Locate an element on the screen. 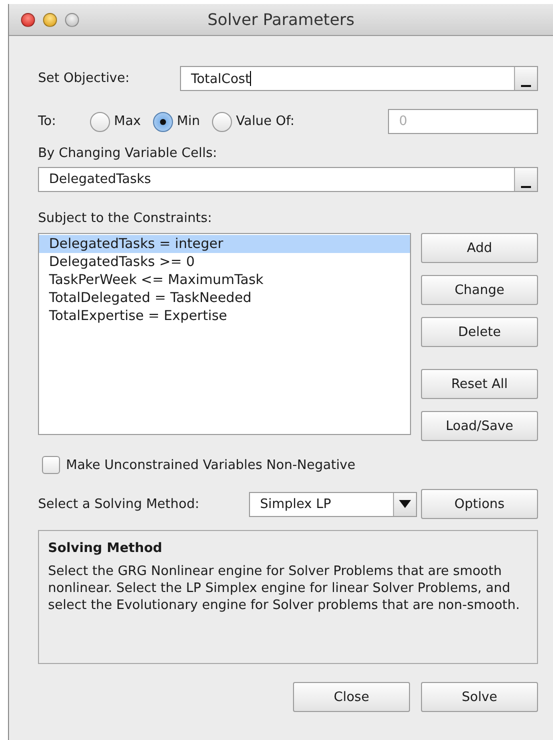  radio-option: Value Of: is located at coordinates (253, 122).